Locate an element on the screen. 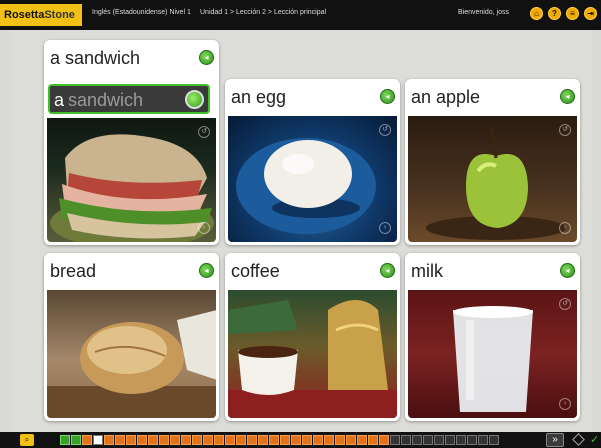  card-word: milk is located at coordinates (427, 271).